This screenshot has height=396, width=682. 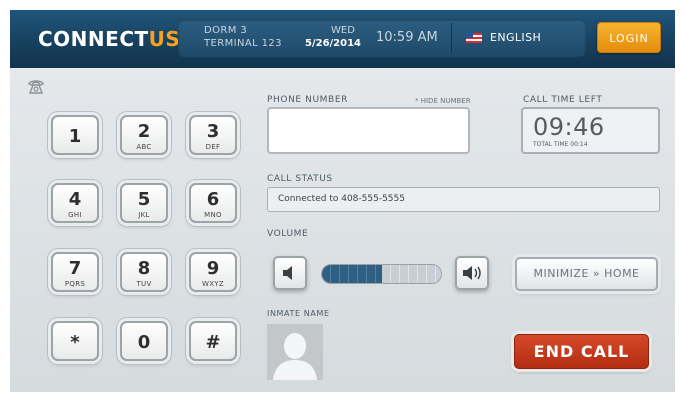 What do you see at coordinates (586, 274) in the screenshot?
I see `minimize-home-button: MINIMIZE » HOME` at bounding box center [586, 274].